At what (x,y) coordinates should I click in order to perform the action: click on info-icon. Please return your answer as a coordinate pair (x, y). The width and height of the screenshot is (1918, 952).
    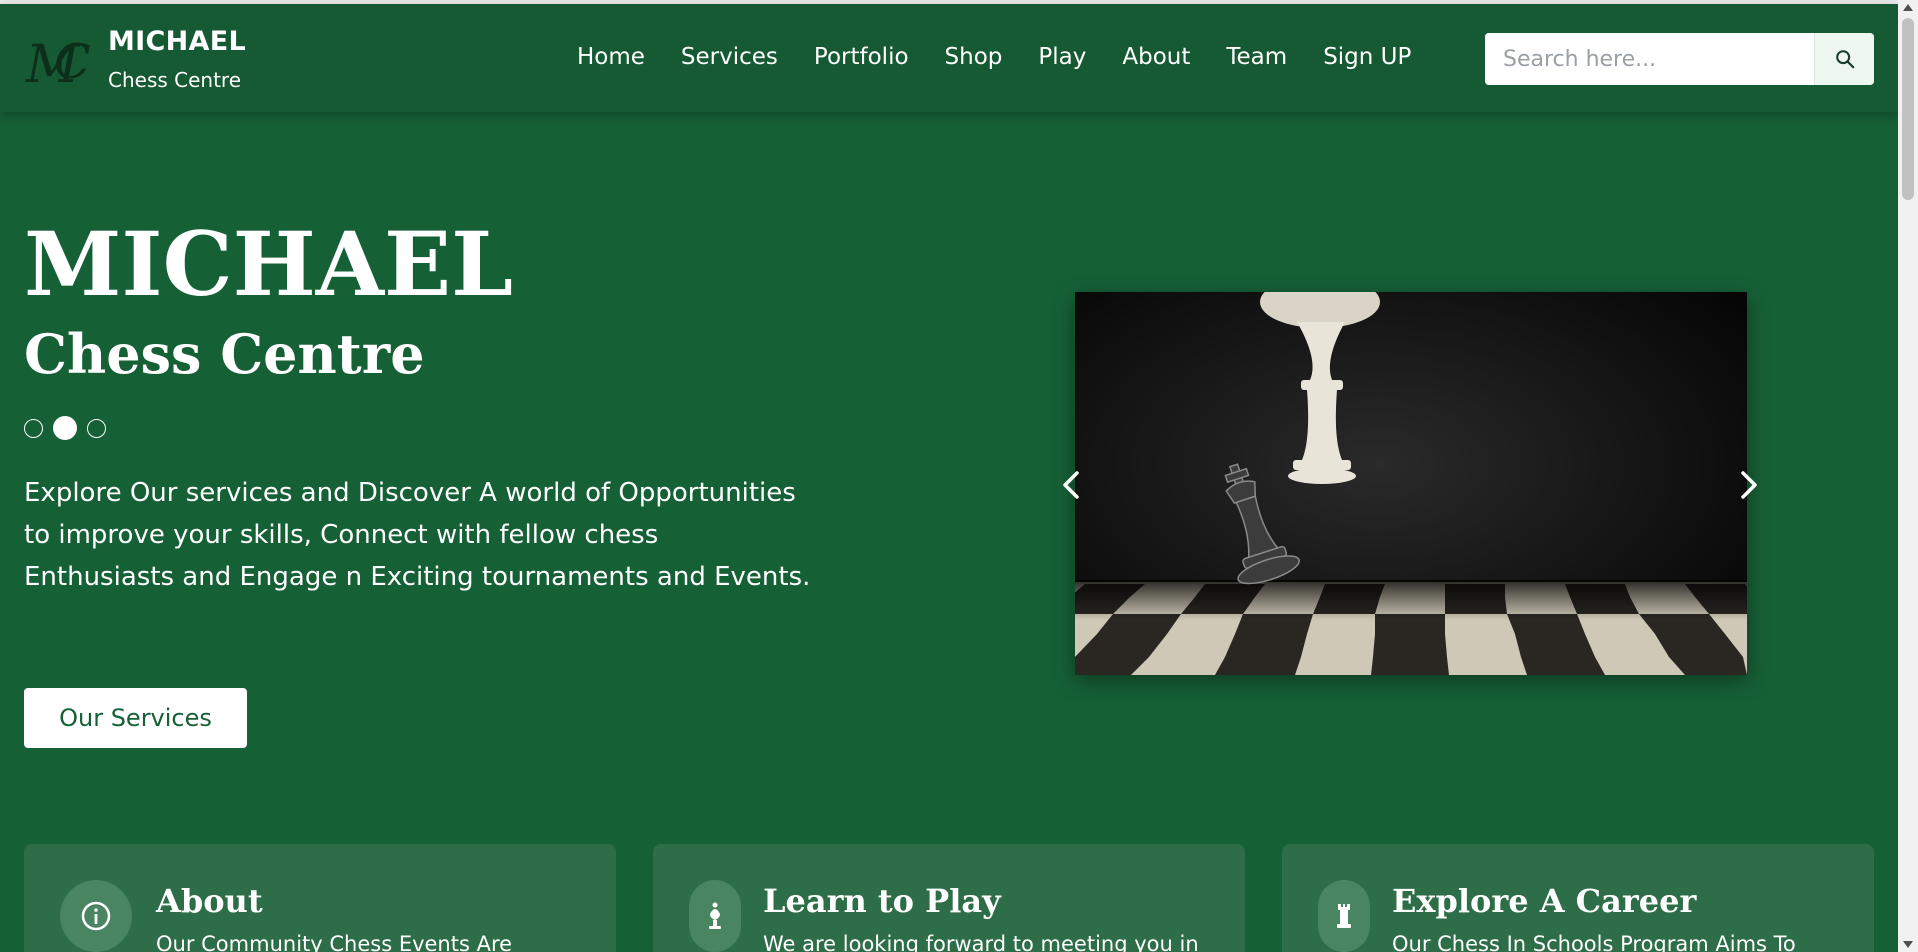
    Looking at the image, I should click on (96, 916).